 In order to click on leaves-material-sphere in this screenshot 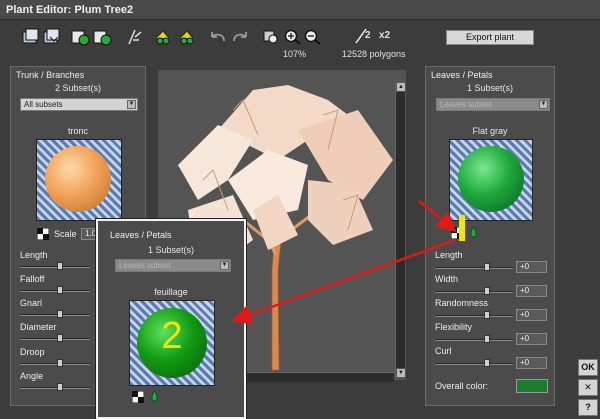, I will do `click(491, 179)`.